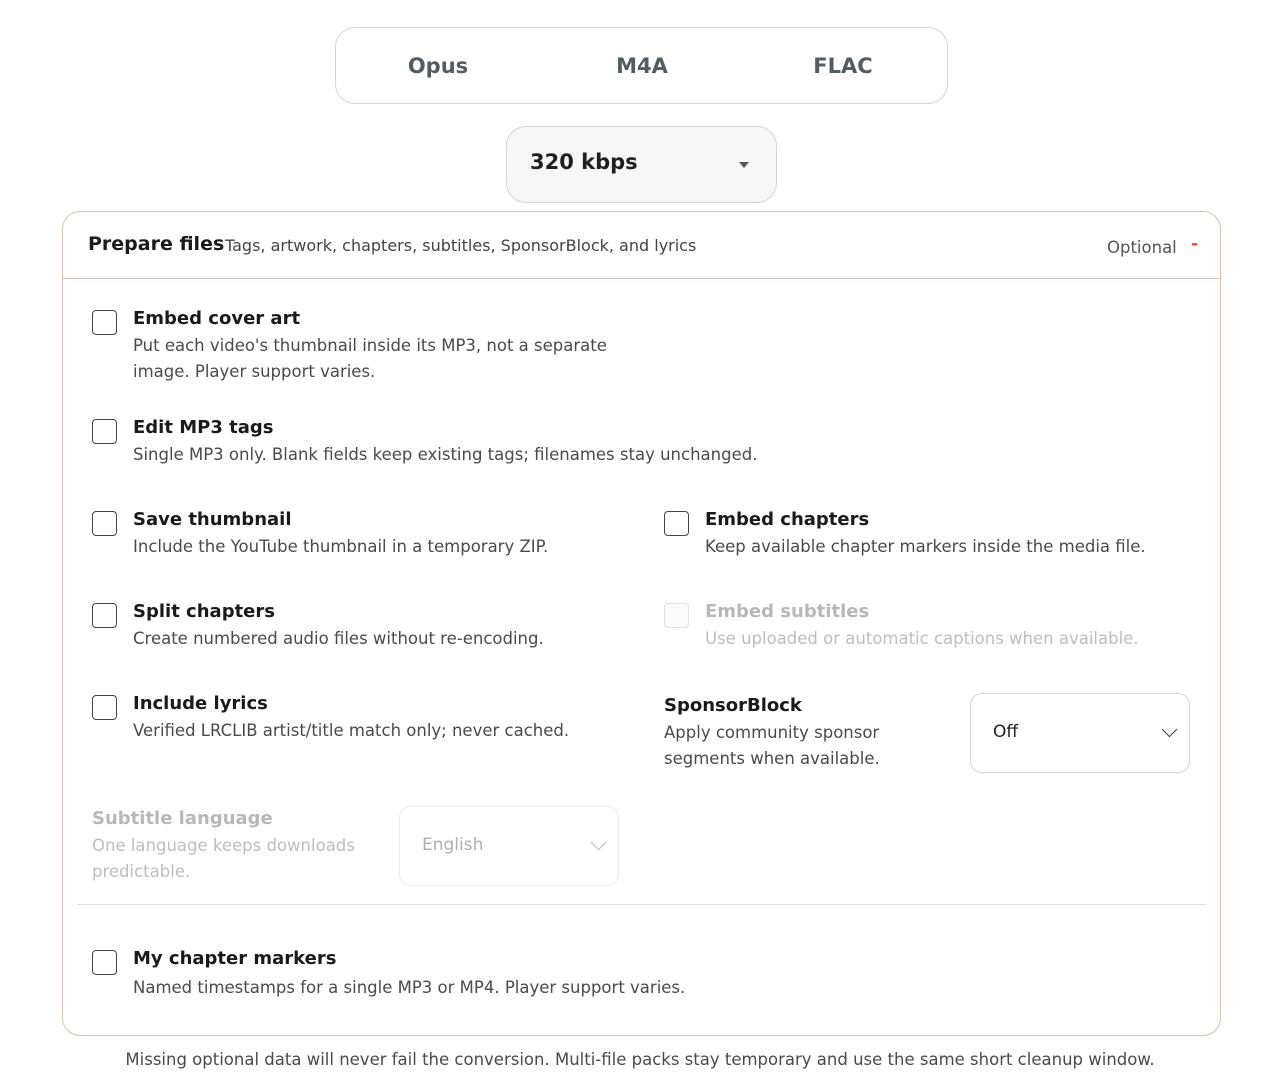 The width and height of the screenshot is (1280, 1084). What do you see at coordinates (676, 523) in the screenshot?
I see `embed-chapters-checkbox` at bounding box center [676, 523].